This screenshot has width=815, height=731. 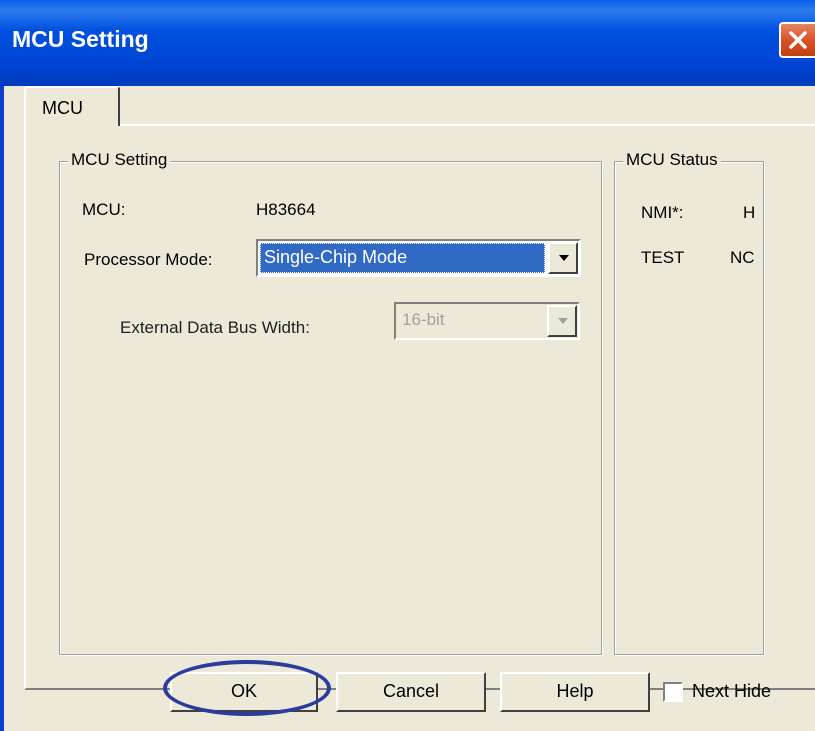 I want to click on processor-mode-value: Single-Chip Mode, so click(x=402, y=258).